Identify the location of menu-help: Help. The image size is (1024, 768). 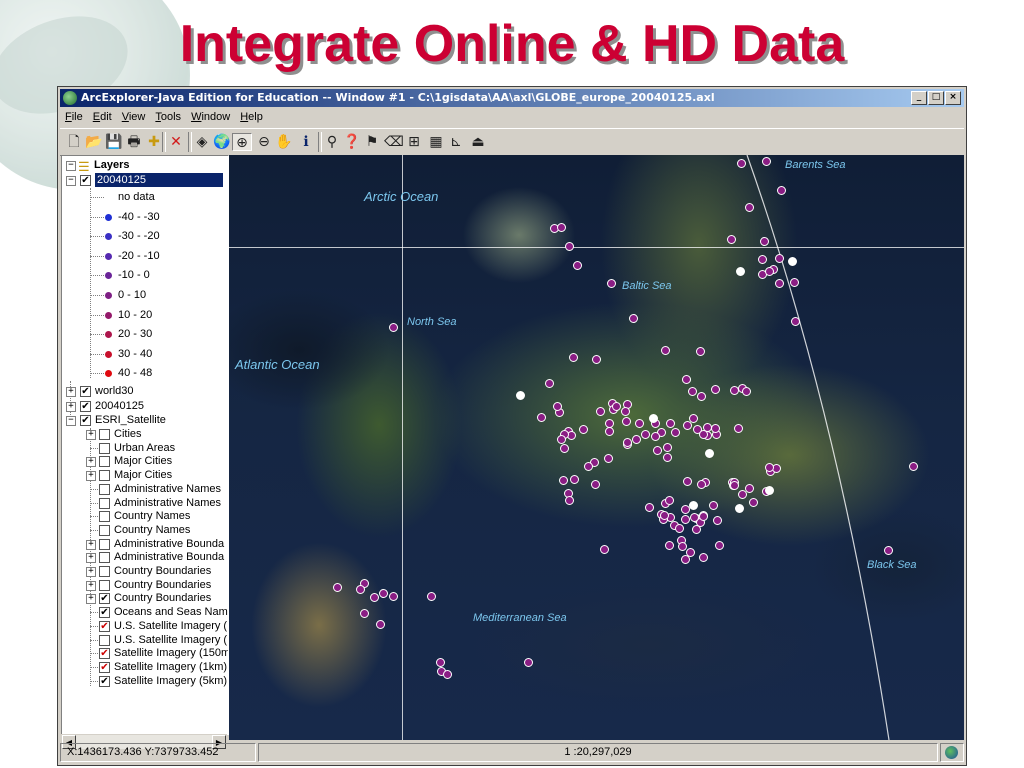
(251, 117).